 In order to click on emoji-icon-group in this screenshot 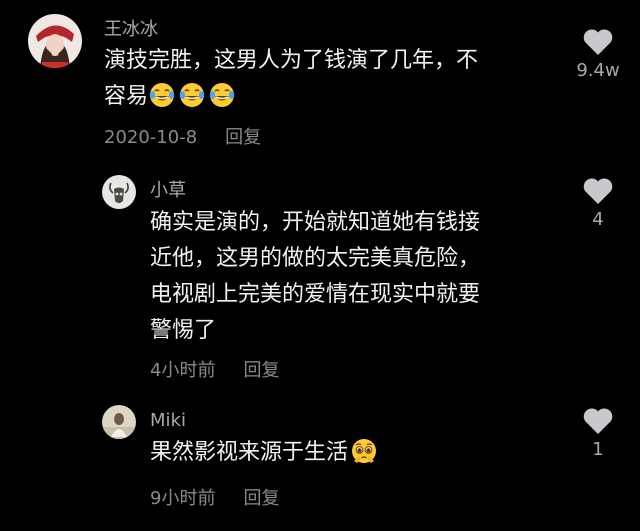, I will do `click(193, 96)`.